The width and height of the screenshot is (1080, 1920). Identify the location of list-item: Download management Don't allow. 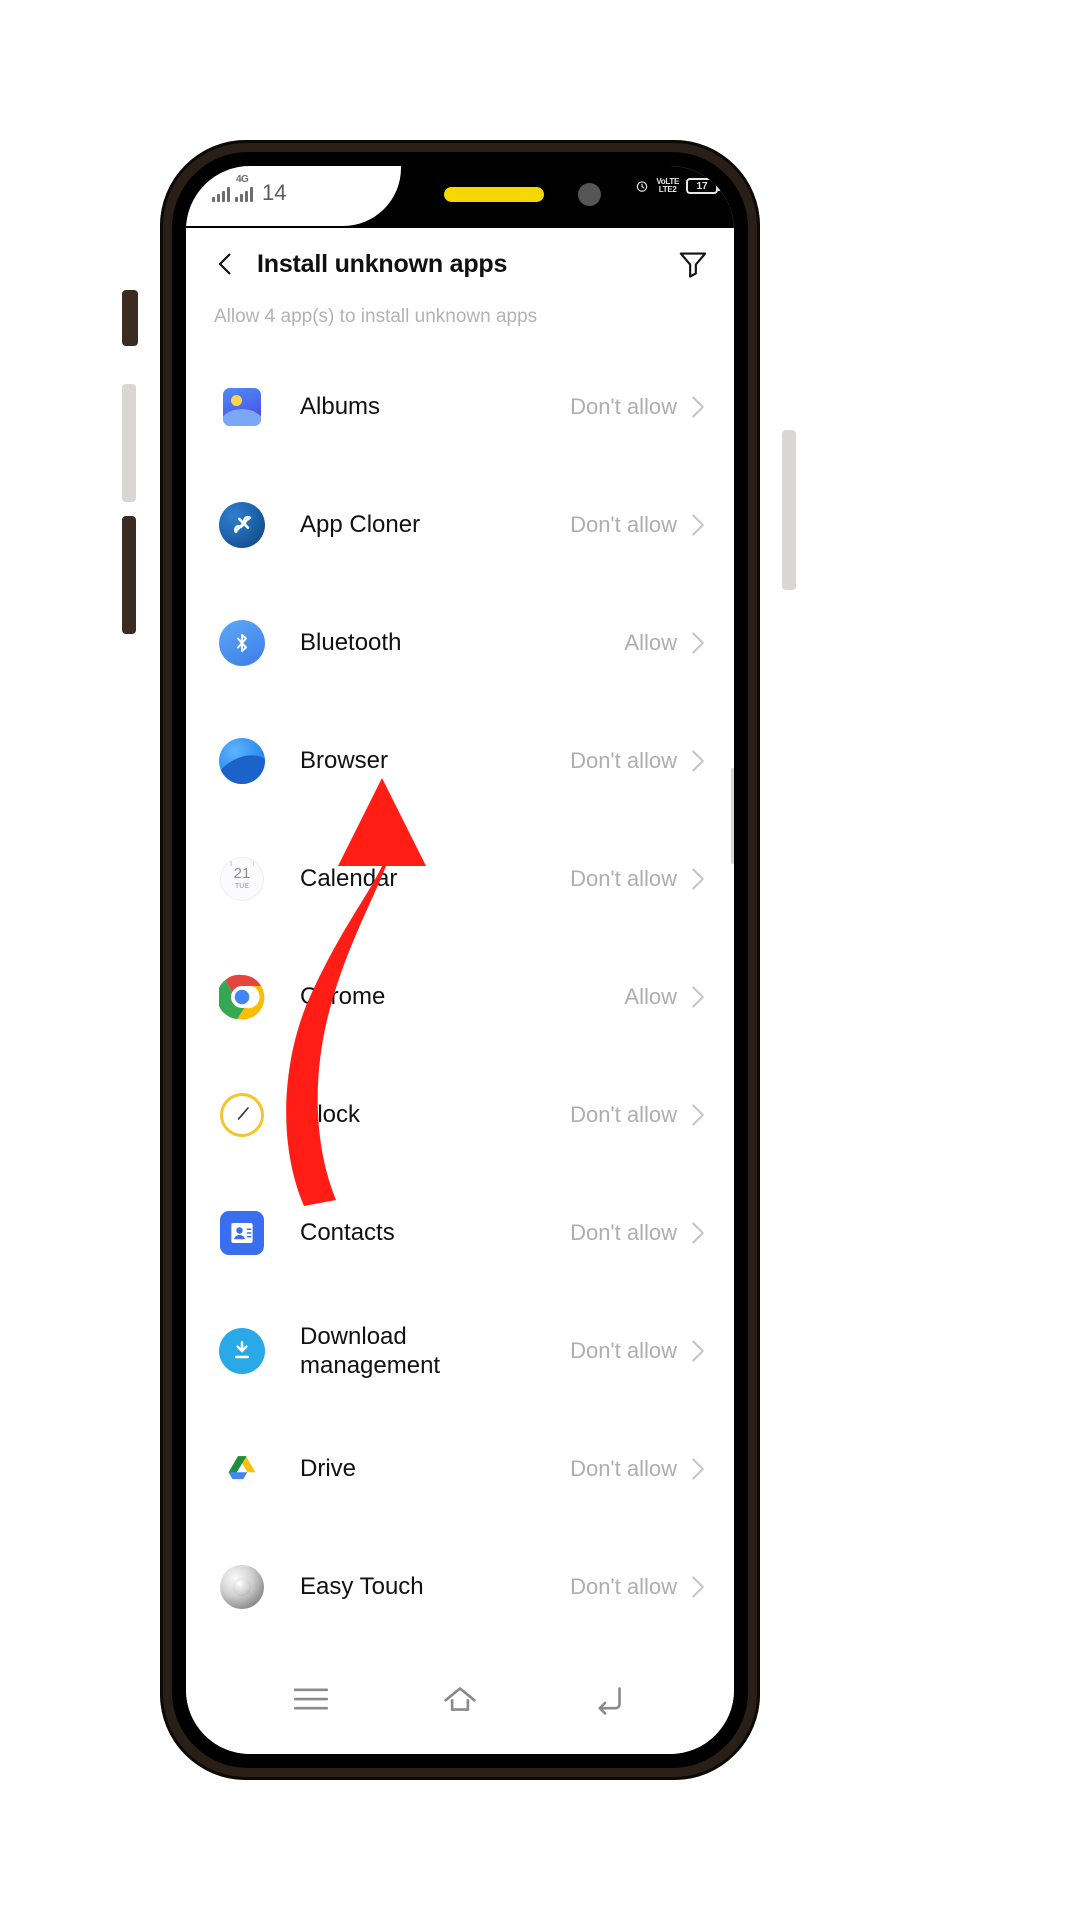
(460, 1351).